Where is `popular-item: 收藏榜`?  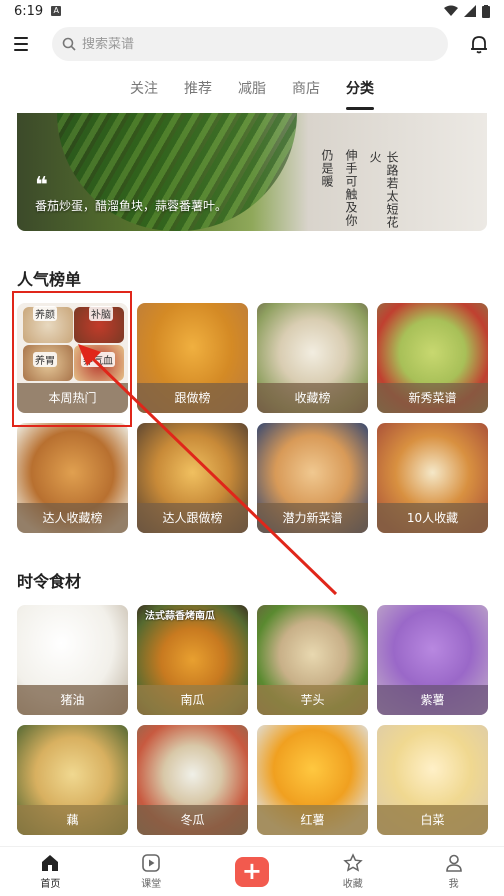
popular-item: 收藏榜 is located at coordinates (312, 358).